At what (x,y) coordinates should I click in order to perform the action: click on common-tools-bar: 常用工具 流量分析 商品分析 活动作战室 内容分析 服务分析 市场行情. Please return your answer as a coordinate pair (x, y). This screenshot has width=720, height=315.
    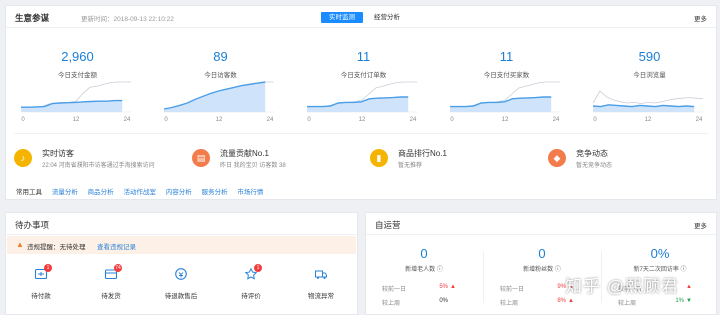
    Looking at the image, I should click on (143, 191).